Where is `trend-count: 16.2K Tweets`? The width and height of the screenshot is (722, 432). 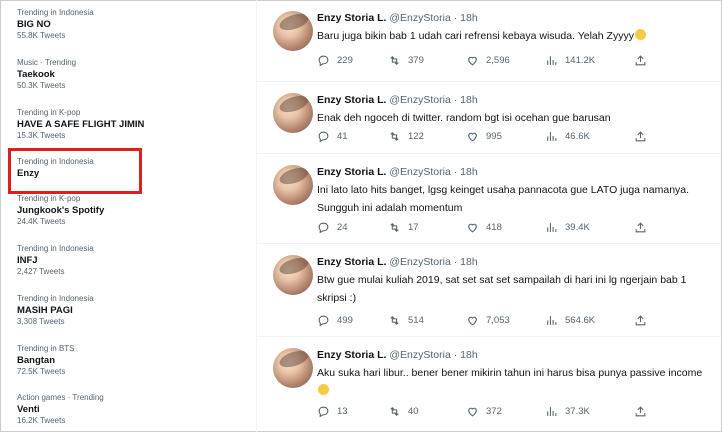
trend-count: 16.2K Tweets is located at coordinates (41, 420).